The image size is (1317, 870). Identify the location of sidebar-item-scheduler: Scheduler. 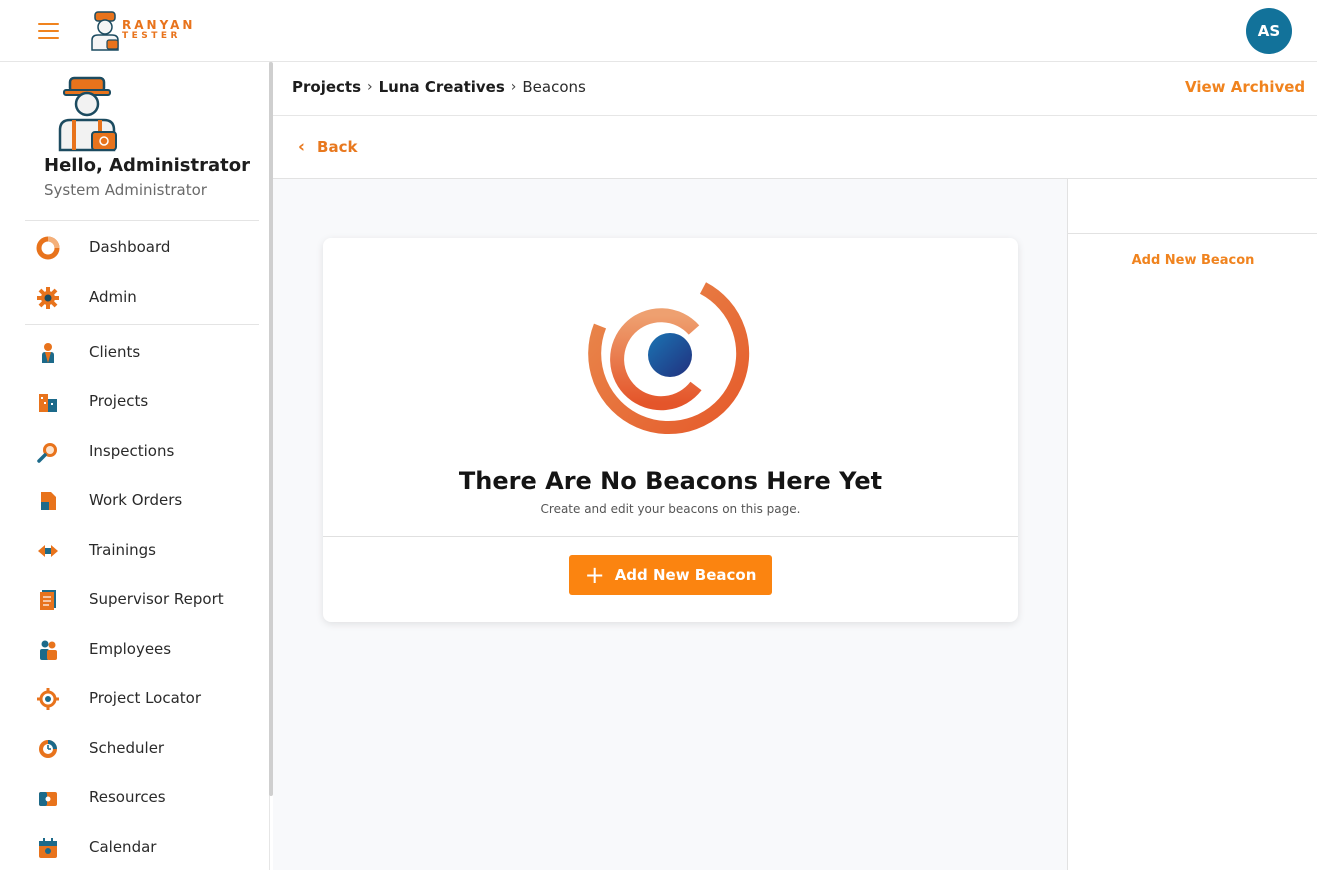
(130, 748).